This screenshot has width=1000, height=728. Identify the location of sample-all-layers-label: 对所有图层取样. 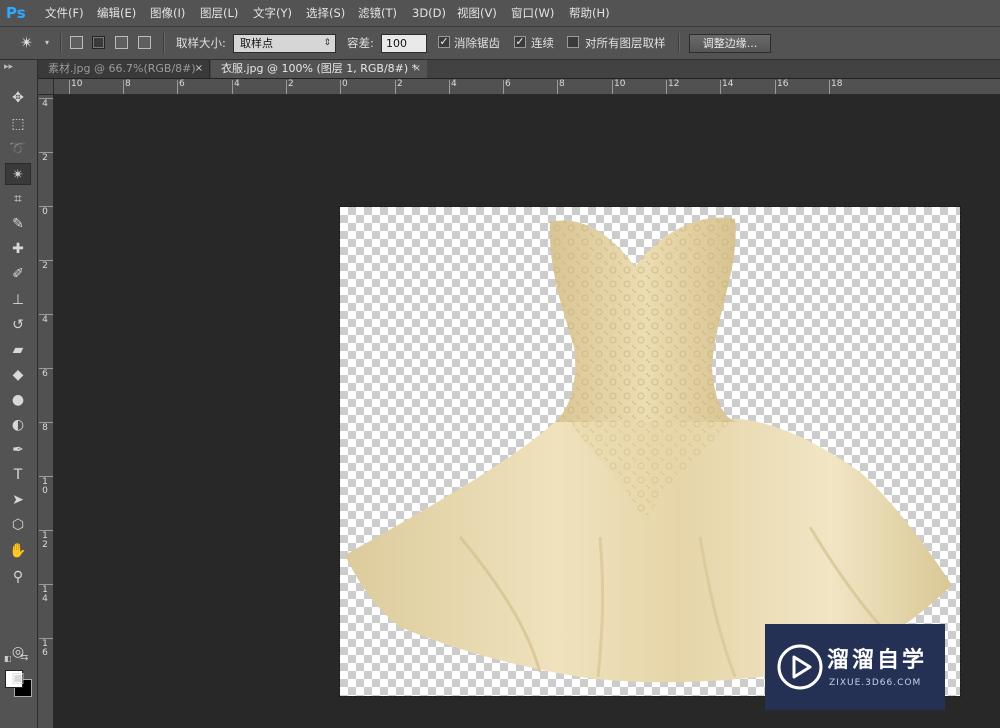
(625, 43).